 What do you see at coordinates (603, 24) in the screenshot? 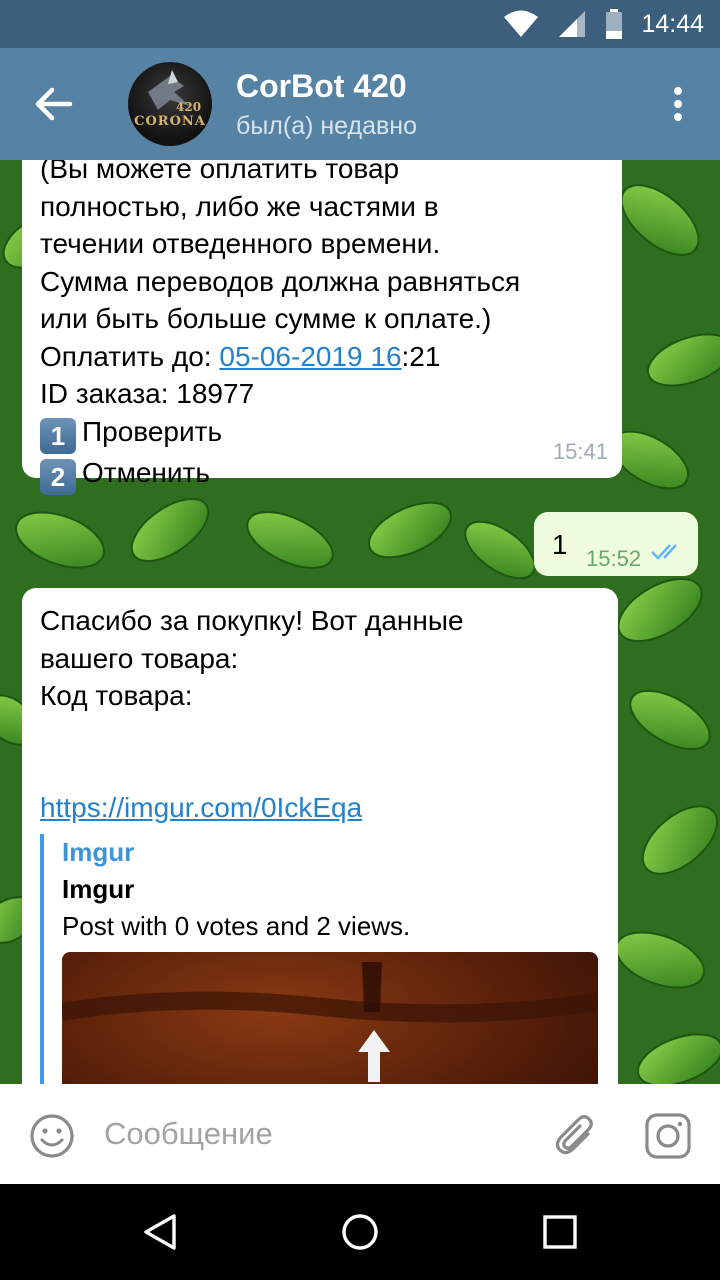
I see `status-icons: 14:44` at bounding box center [603, 24].